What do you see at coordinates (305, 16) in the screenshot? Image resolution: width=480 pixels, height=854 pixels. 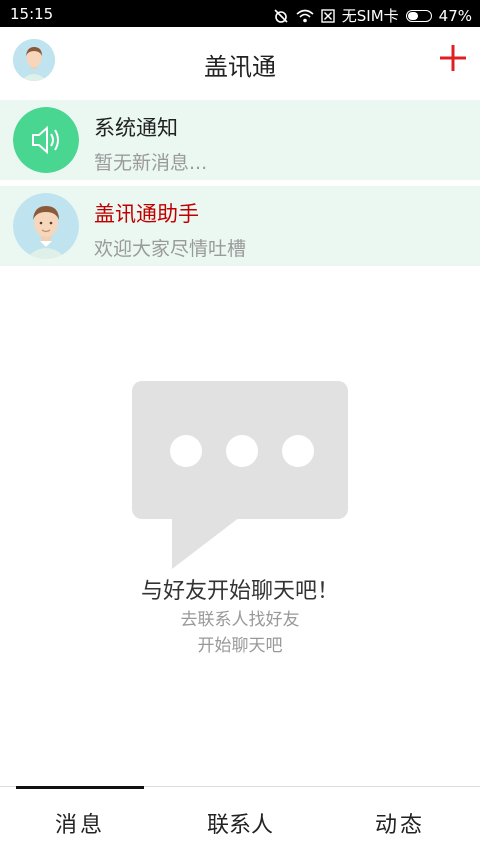 I see `wifi-icon` at bounding box center [305, 16].